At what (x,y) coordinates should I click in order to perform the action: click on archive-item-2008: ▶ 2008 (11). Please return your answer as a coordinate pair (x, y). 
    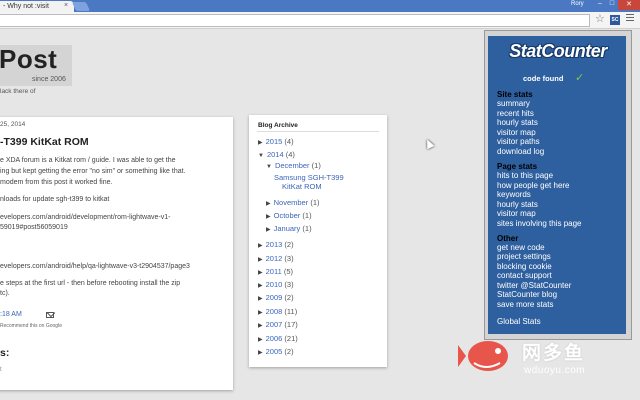
    Looking at the image, I should click on (277, 311).